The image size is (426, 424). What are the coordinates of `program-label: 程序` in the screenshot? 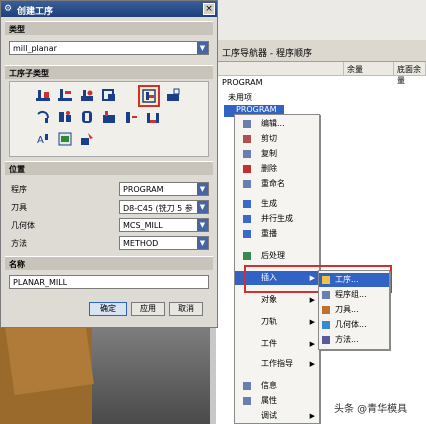 It's located at (19, 189).